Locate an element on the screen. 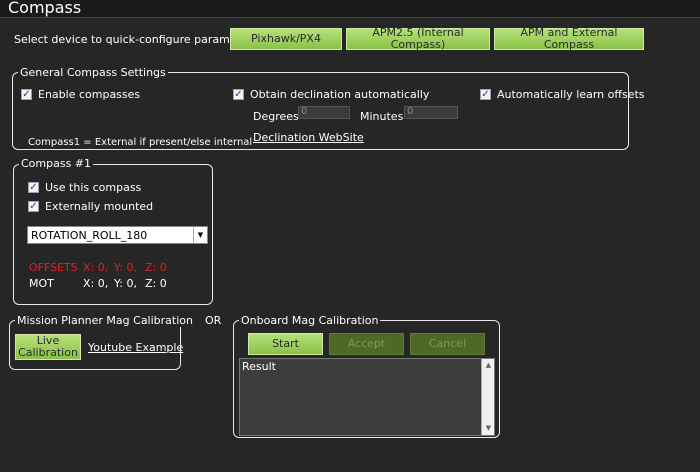 The height and width of the screenshot is (472, 700). offsets-label: OFFSETS is located at coordinates (53, 267).